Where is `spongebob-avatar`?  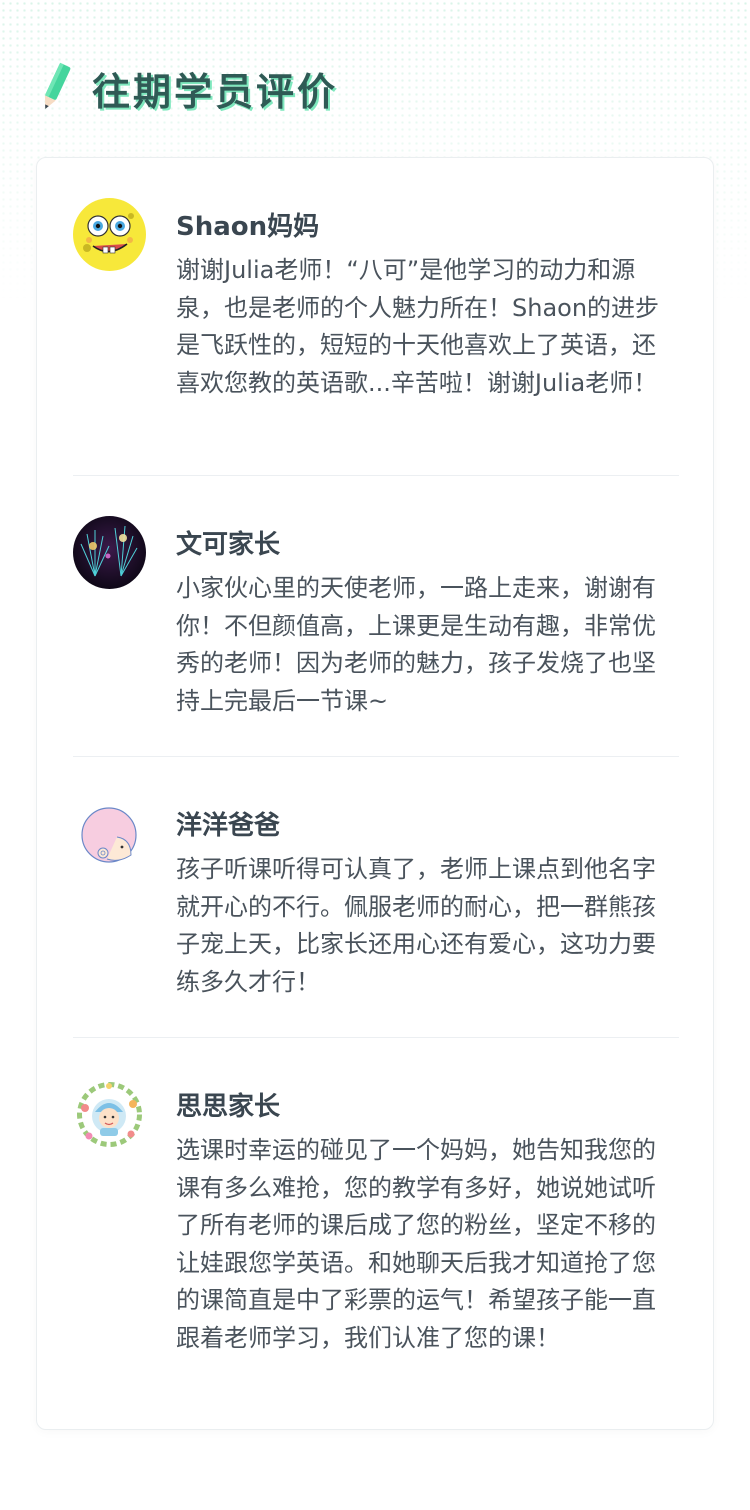 spongebob-avatar is located at coordinates (109, 234).